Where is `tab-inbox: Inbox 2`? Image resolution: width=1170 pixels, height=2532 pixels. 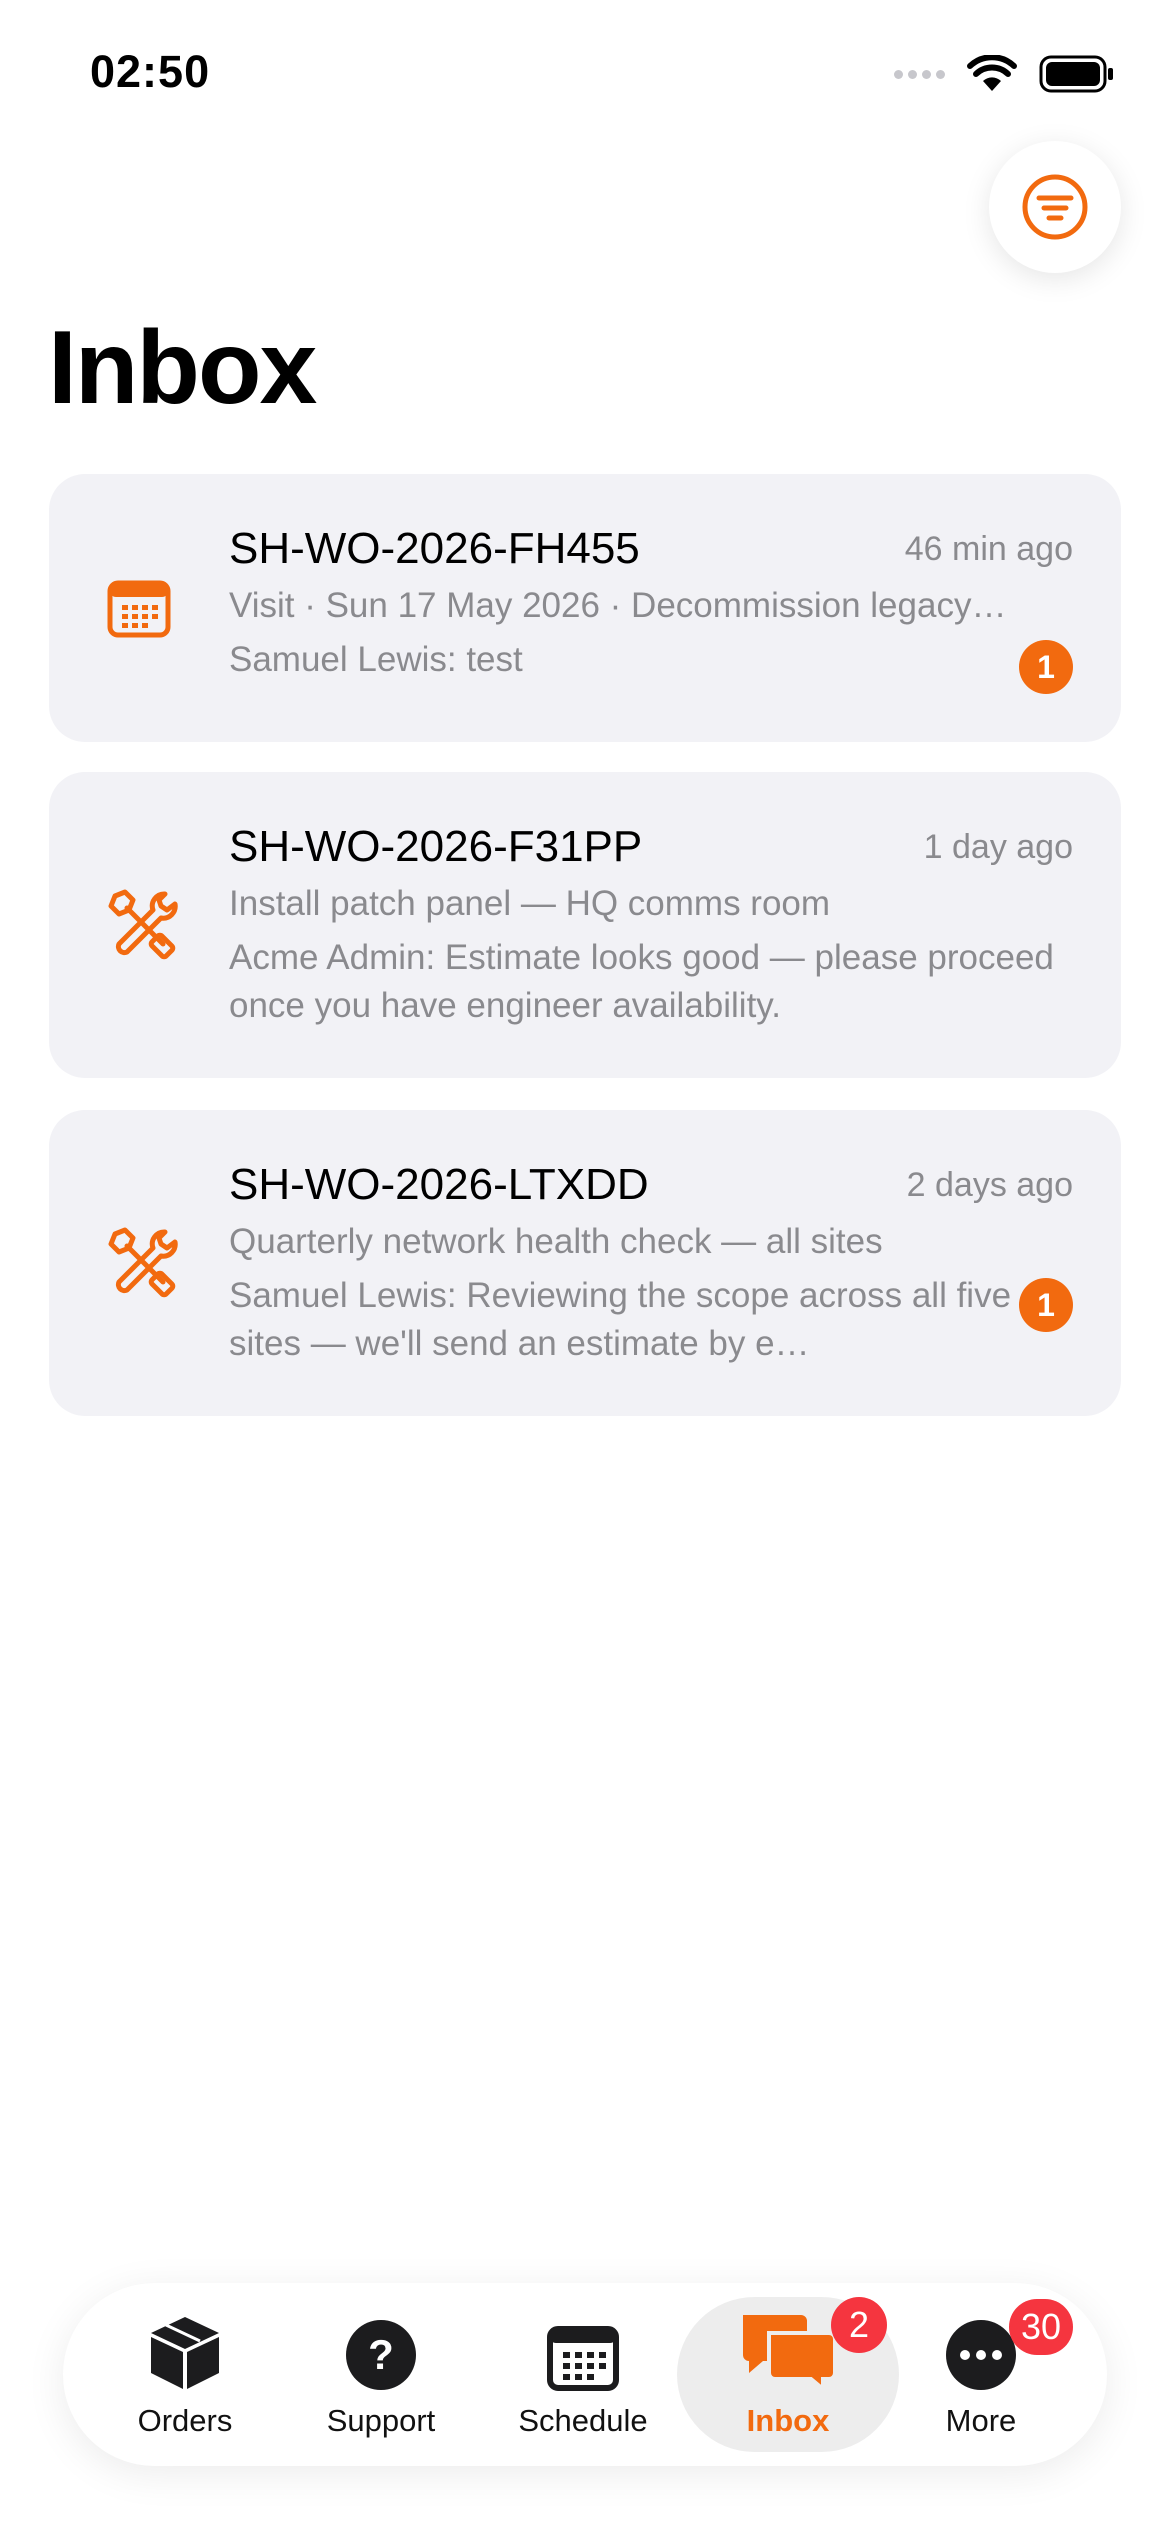
tab-inbox: Inbox 2 is located at coordinates (788, 2374).